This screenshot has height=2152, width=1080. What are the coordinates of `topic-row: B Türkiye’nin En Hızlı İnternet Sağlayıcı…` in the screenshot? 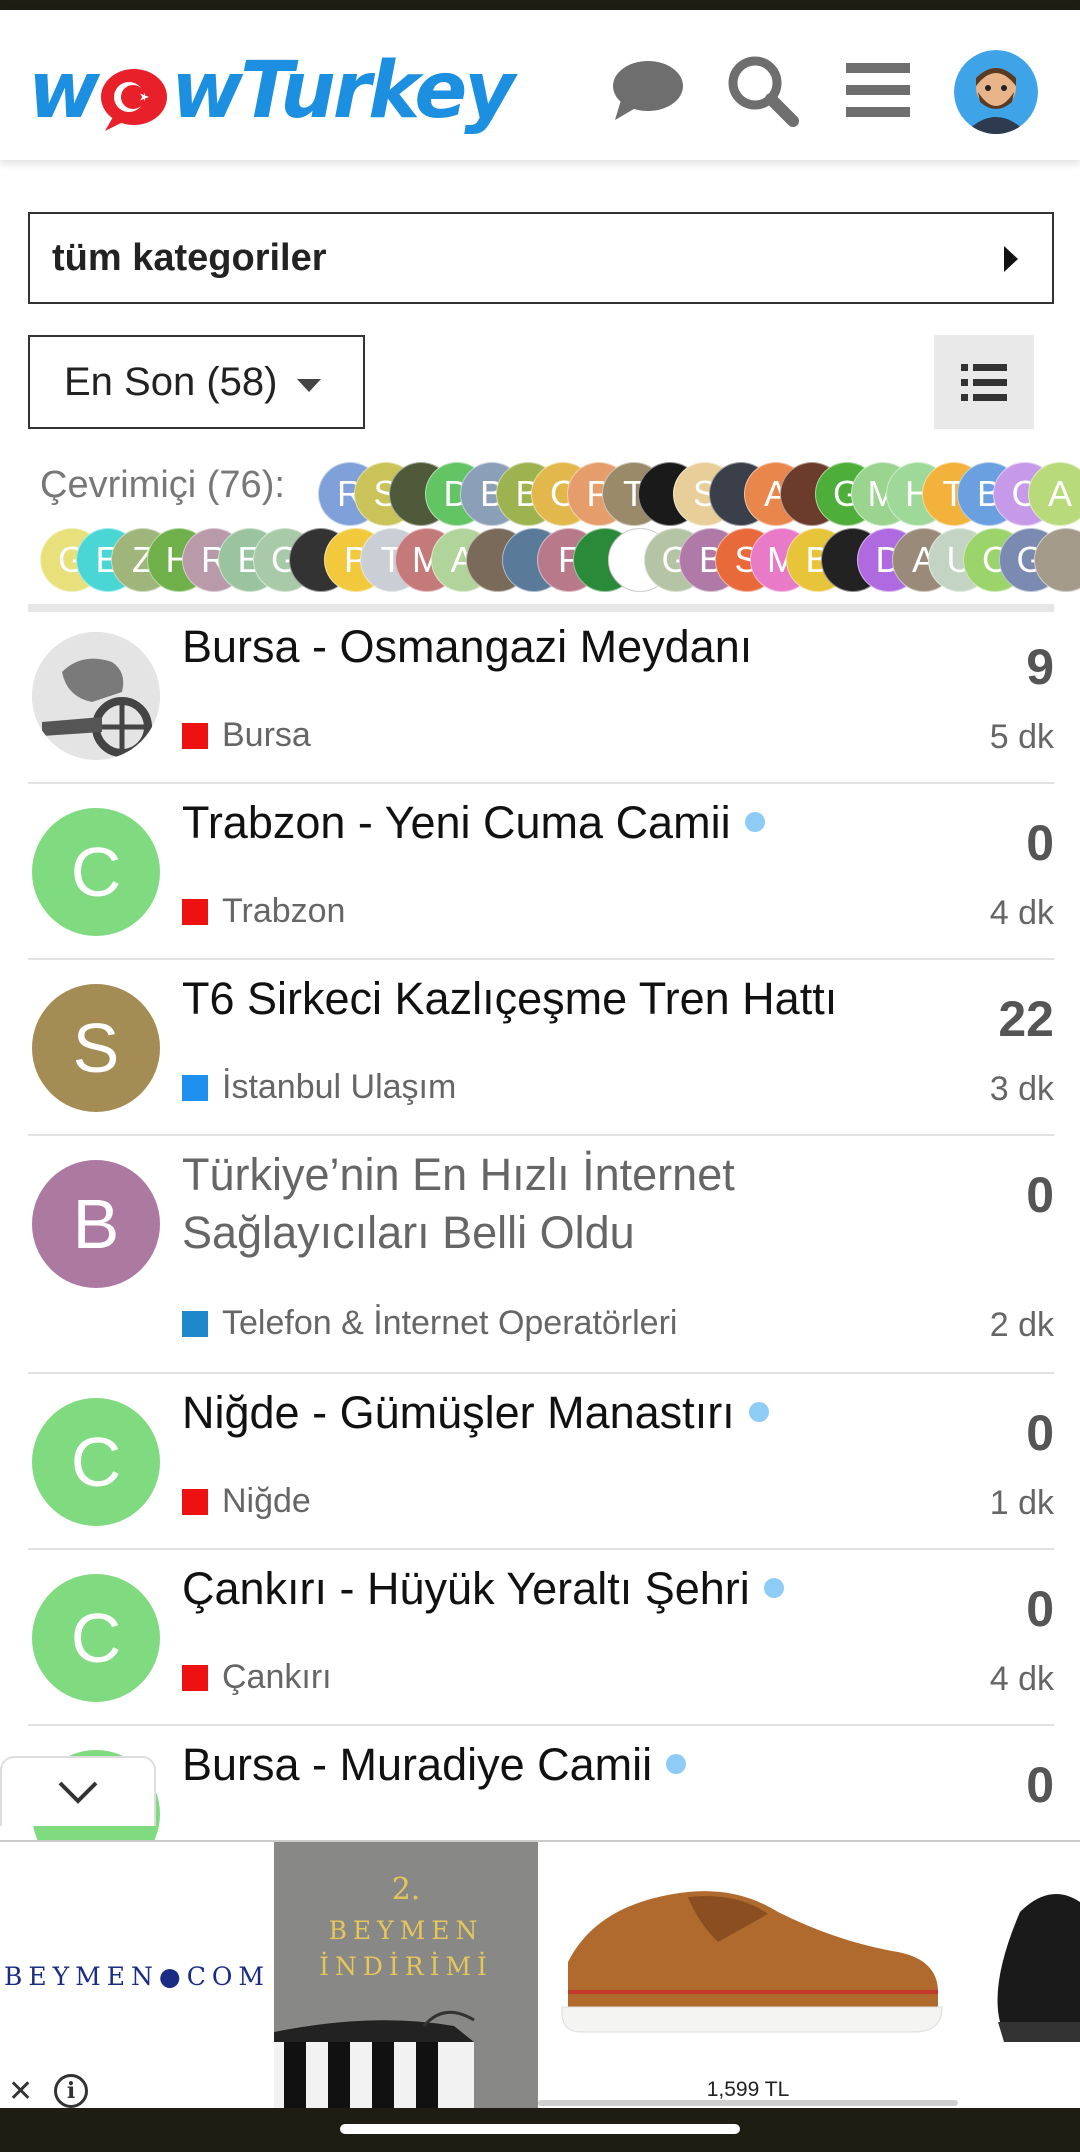 It's located at (541, 1255).